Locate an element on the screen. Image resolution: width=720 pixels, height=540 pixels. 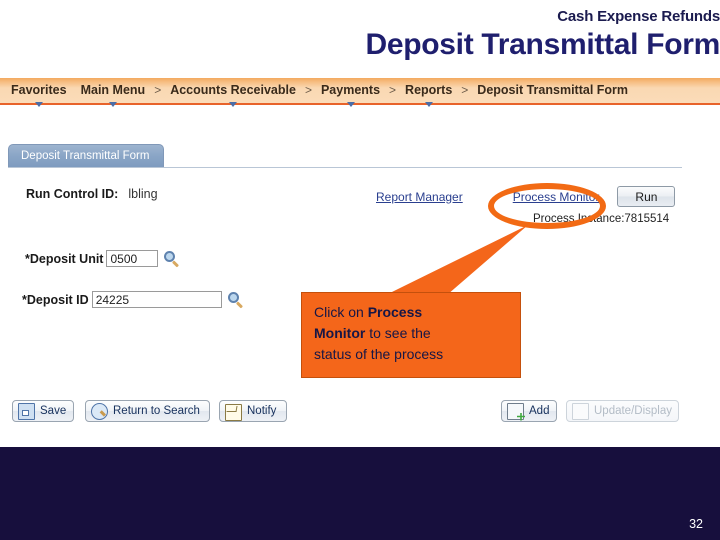
return-to-search-button: Return to Search is located at coordinates (147, 411).